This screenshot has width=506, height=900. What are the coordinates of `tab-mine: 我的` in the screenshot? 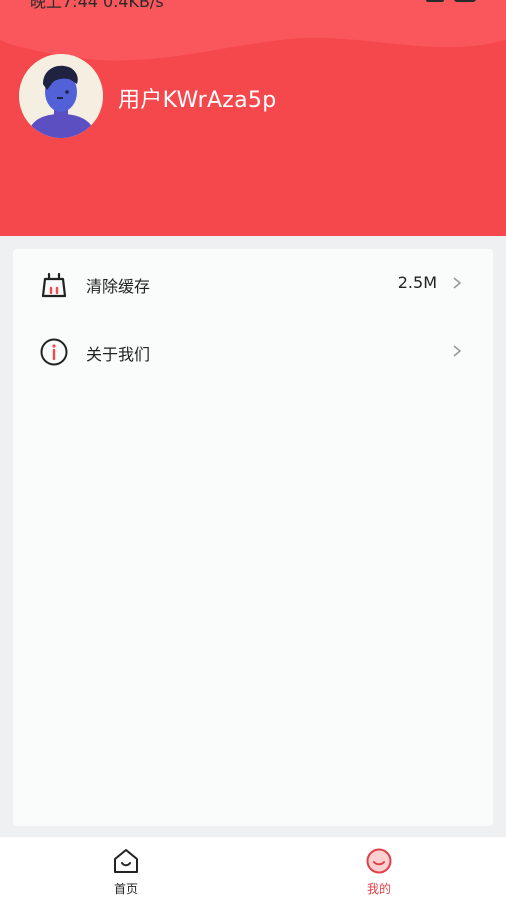 It's located at (379, 868).